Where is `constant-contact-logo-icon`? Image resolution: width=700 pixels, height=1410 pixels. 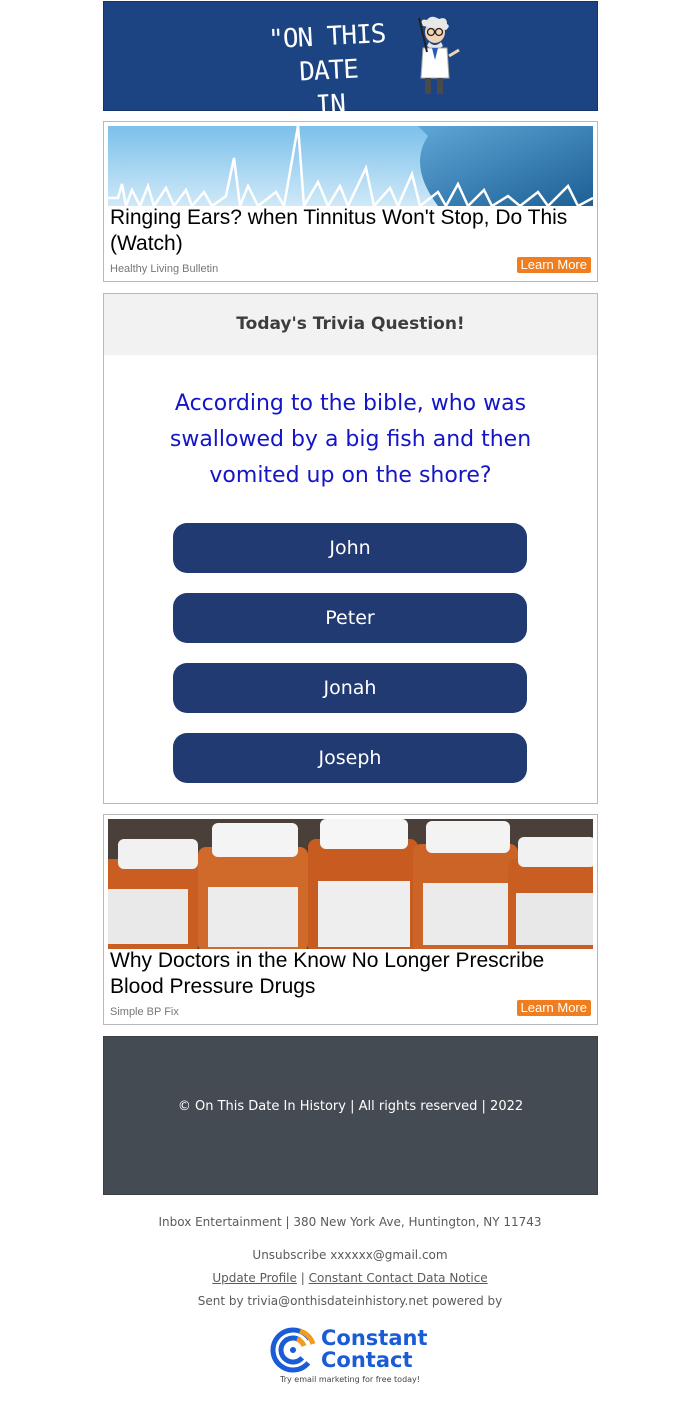
constant-contact-logo-icon is located at coordinates (293, 1350).